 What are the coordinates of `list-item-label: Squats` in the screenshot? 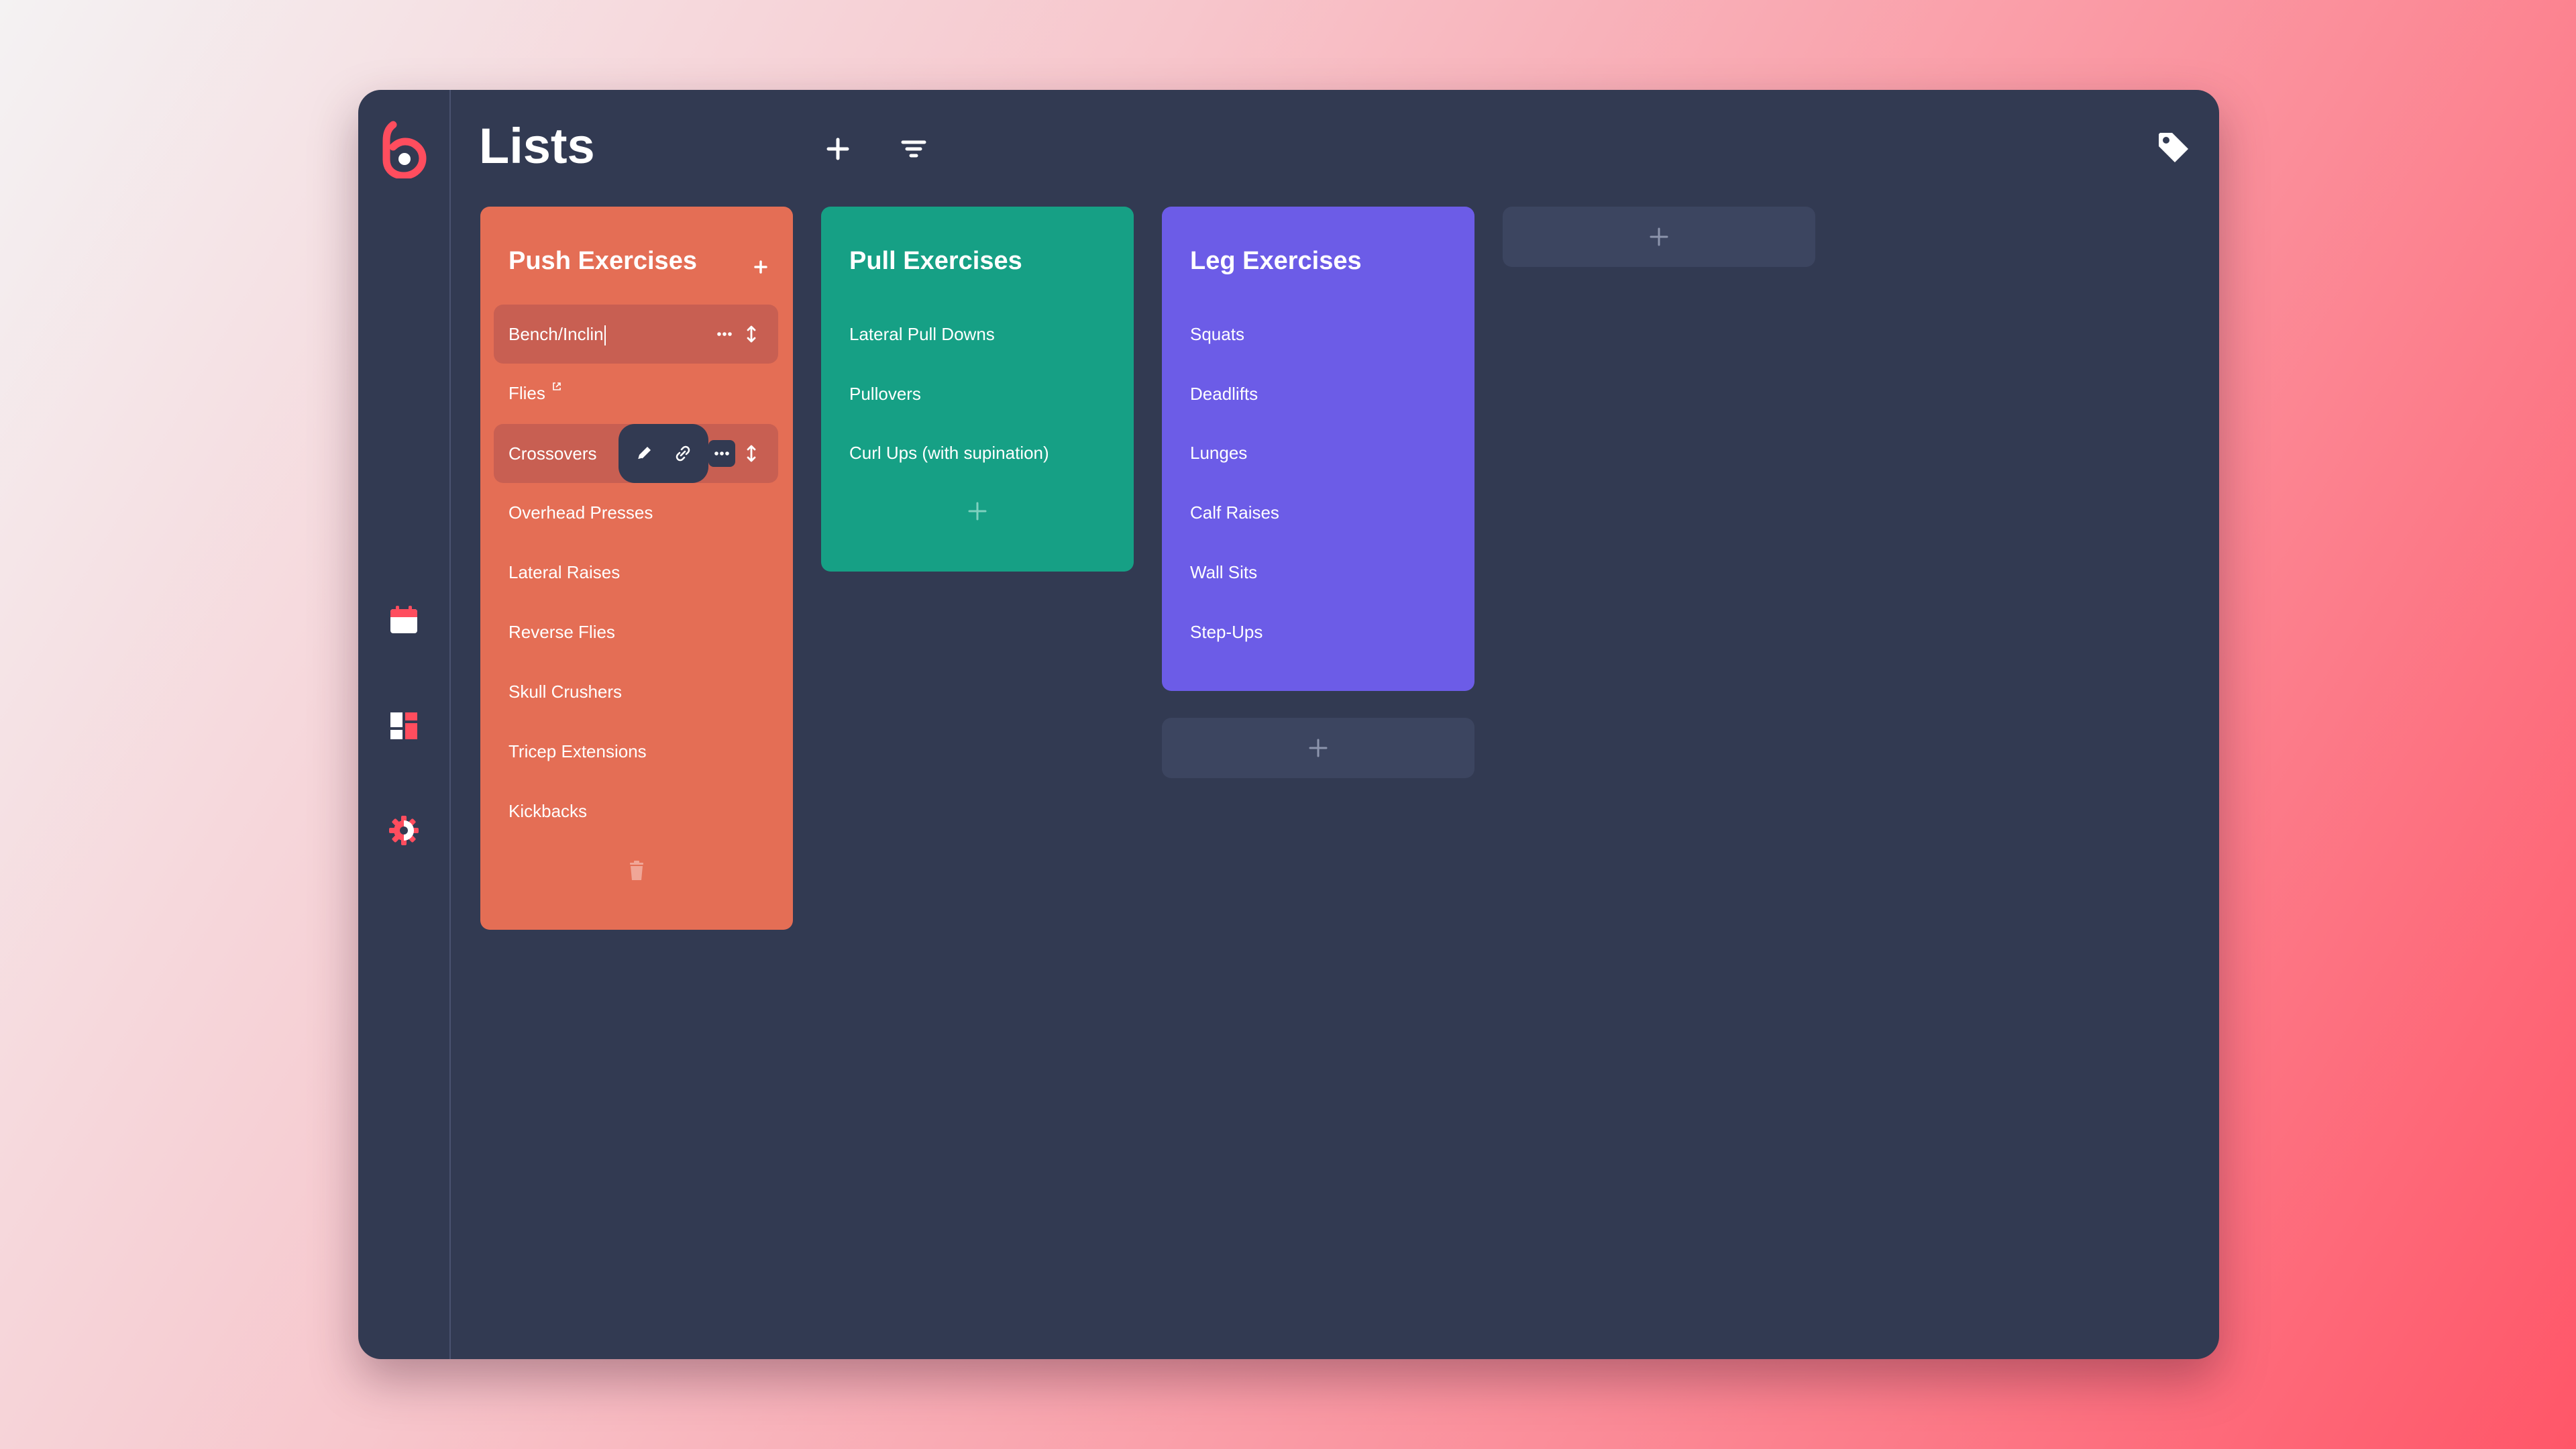 It's located at (1217, 334).